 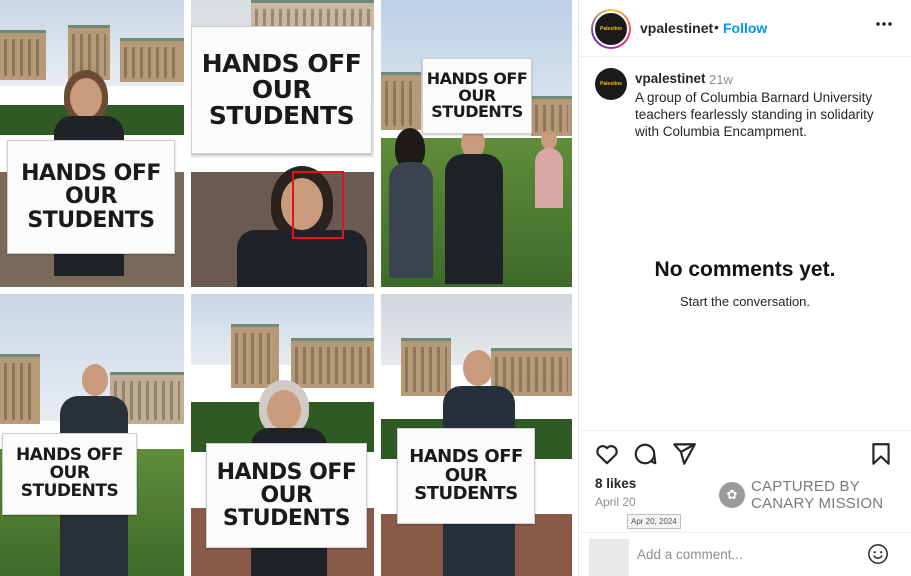 I want to click on photo-1: HANDS OFF OUR STUDENTS, so click(x=92, y=143).